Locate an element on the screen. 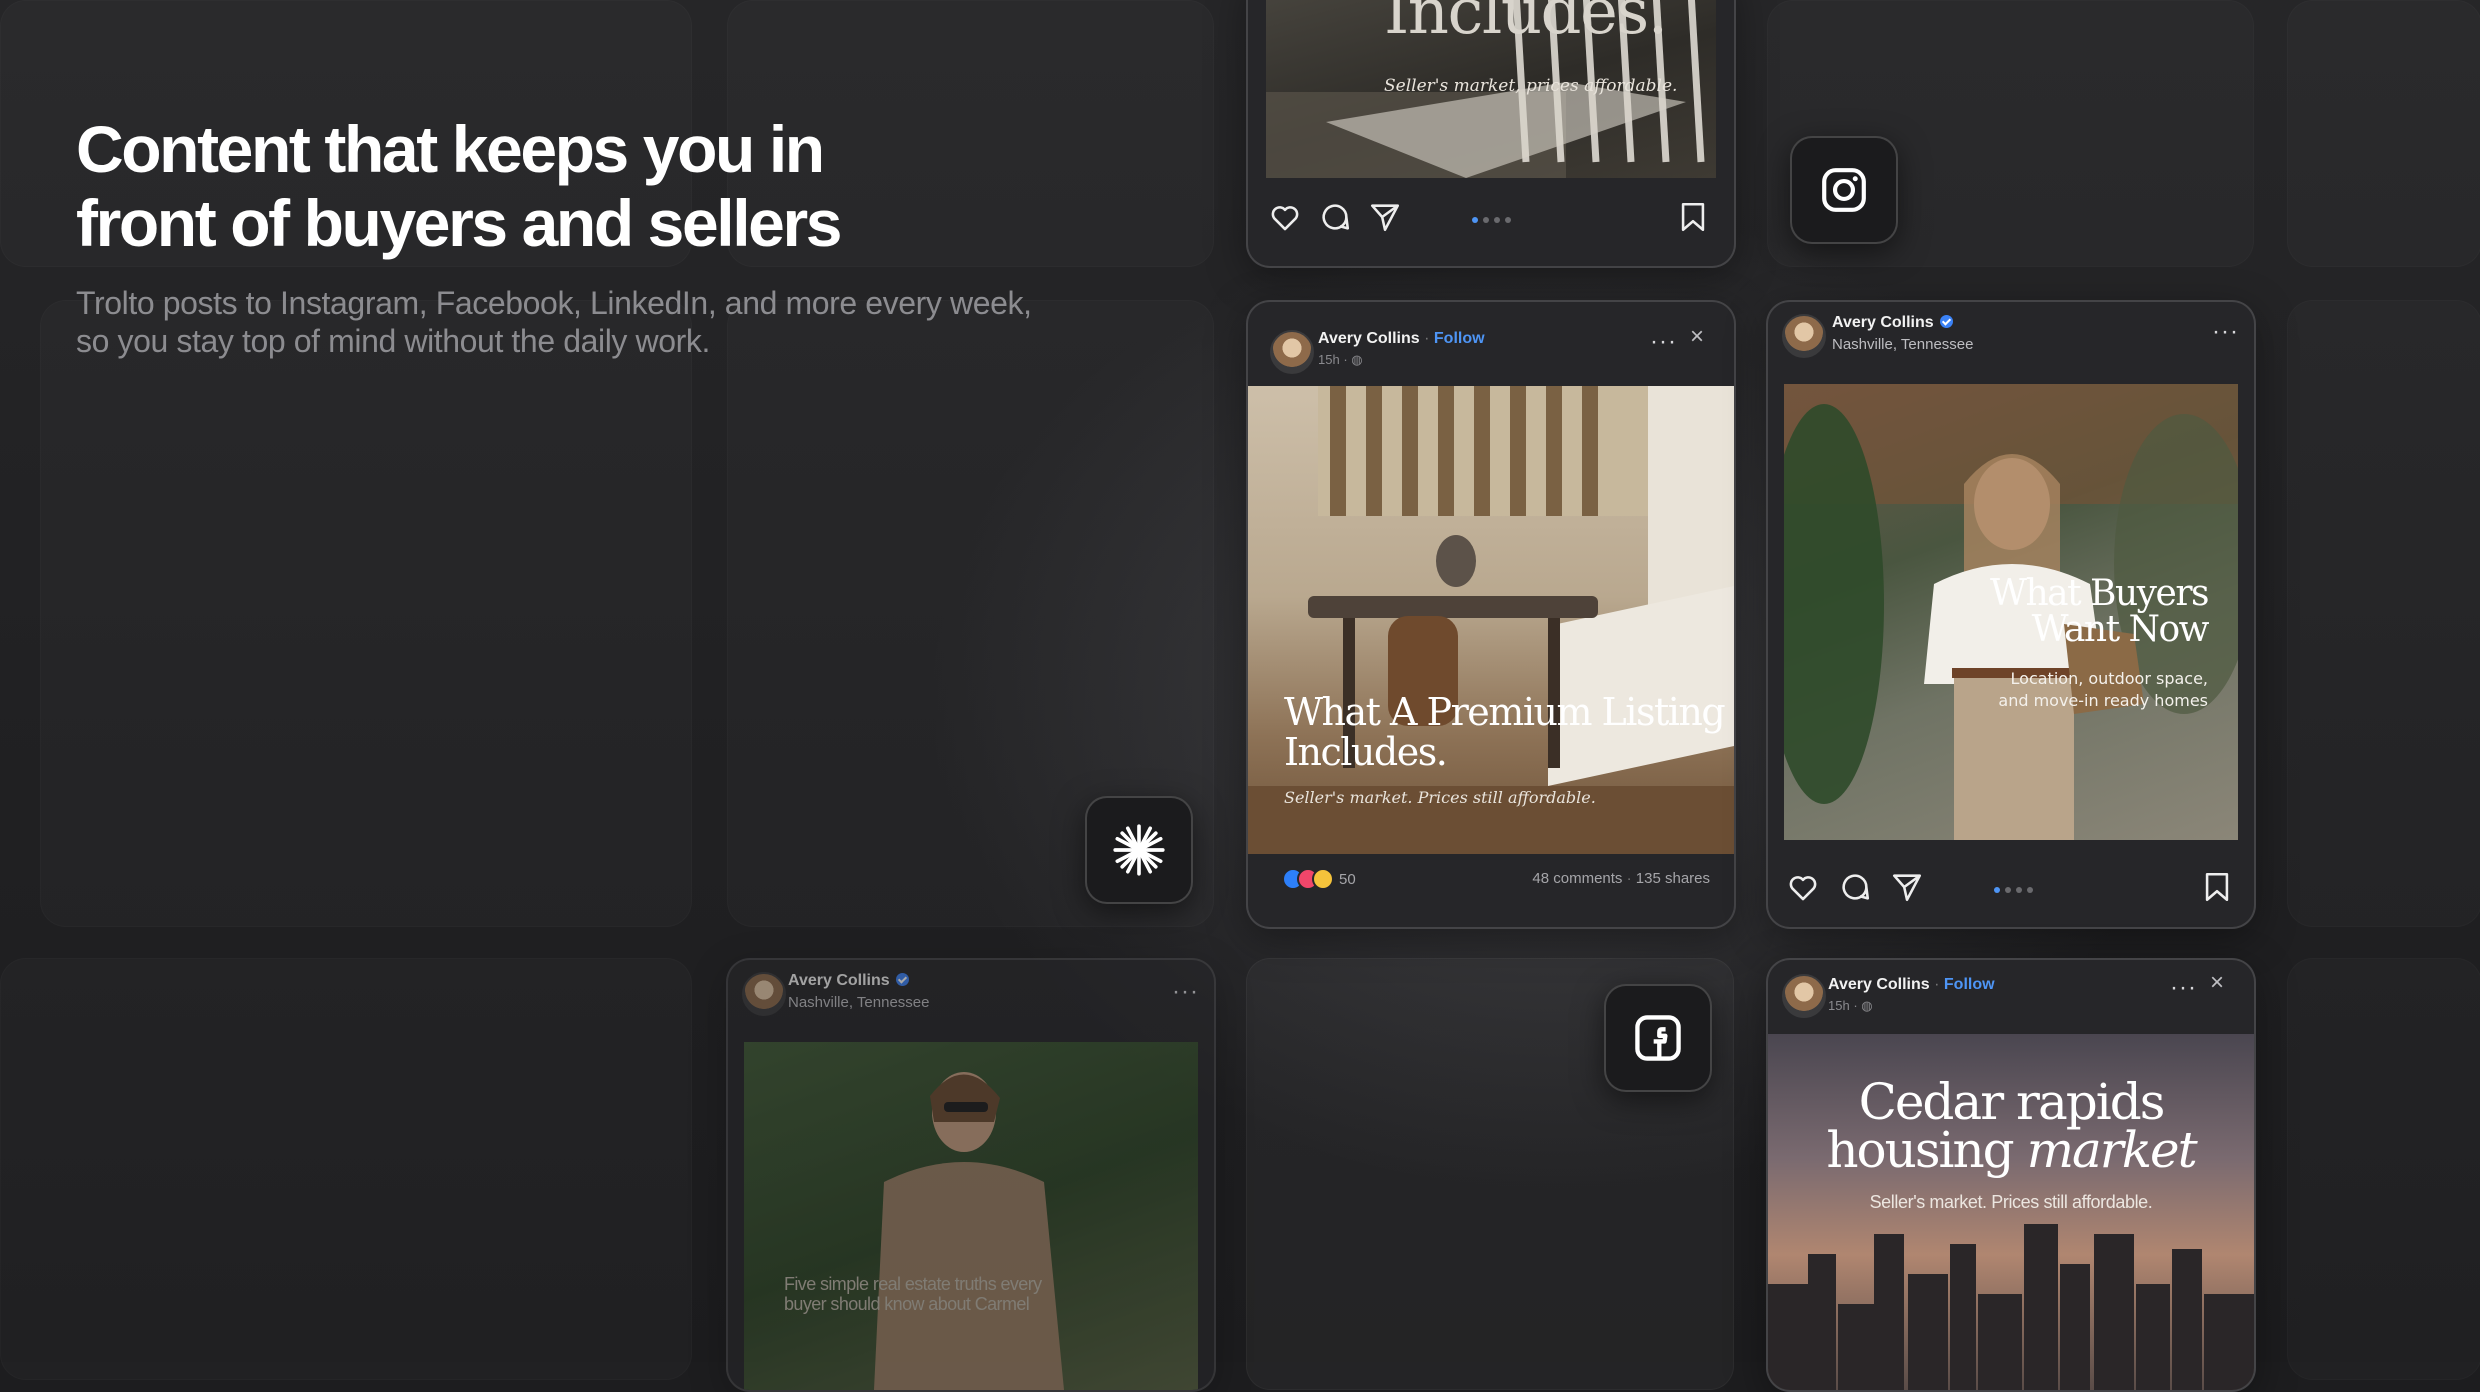 The width and height of the screenshot is (2480, 1392). post-caption-line-2: buyer should know about Carmel is located at coordinates (907, 1304).